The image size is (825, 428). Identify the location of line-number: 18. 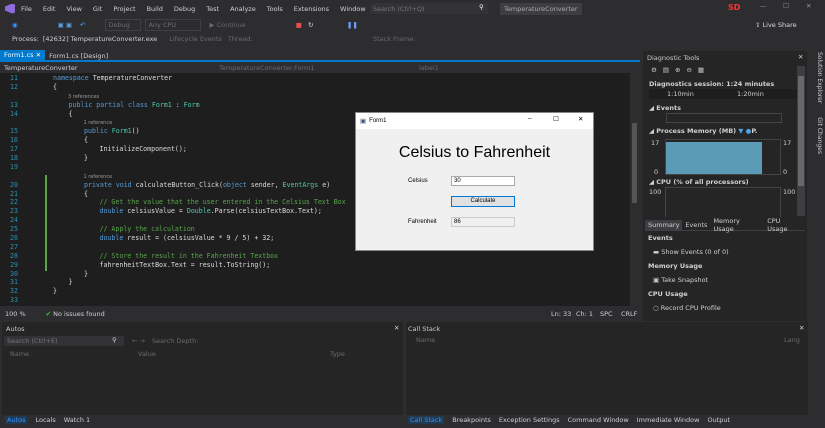
(14, 158).